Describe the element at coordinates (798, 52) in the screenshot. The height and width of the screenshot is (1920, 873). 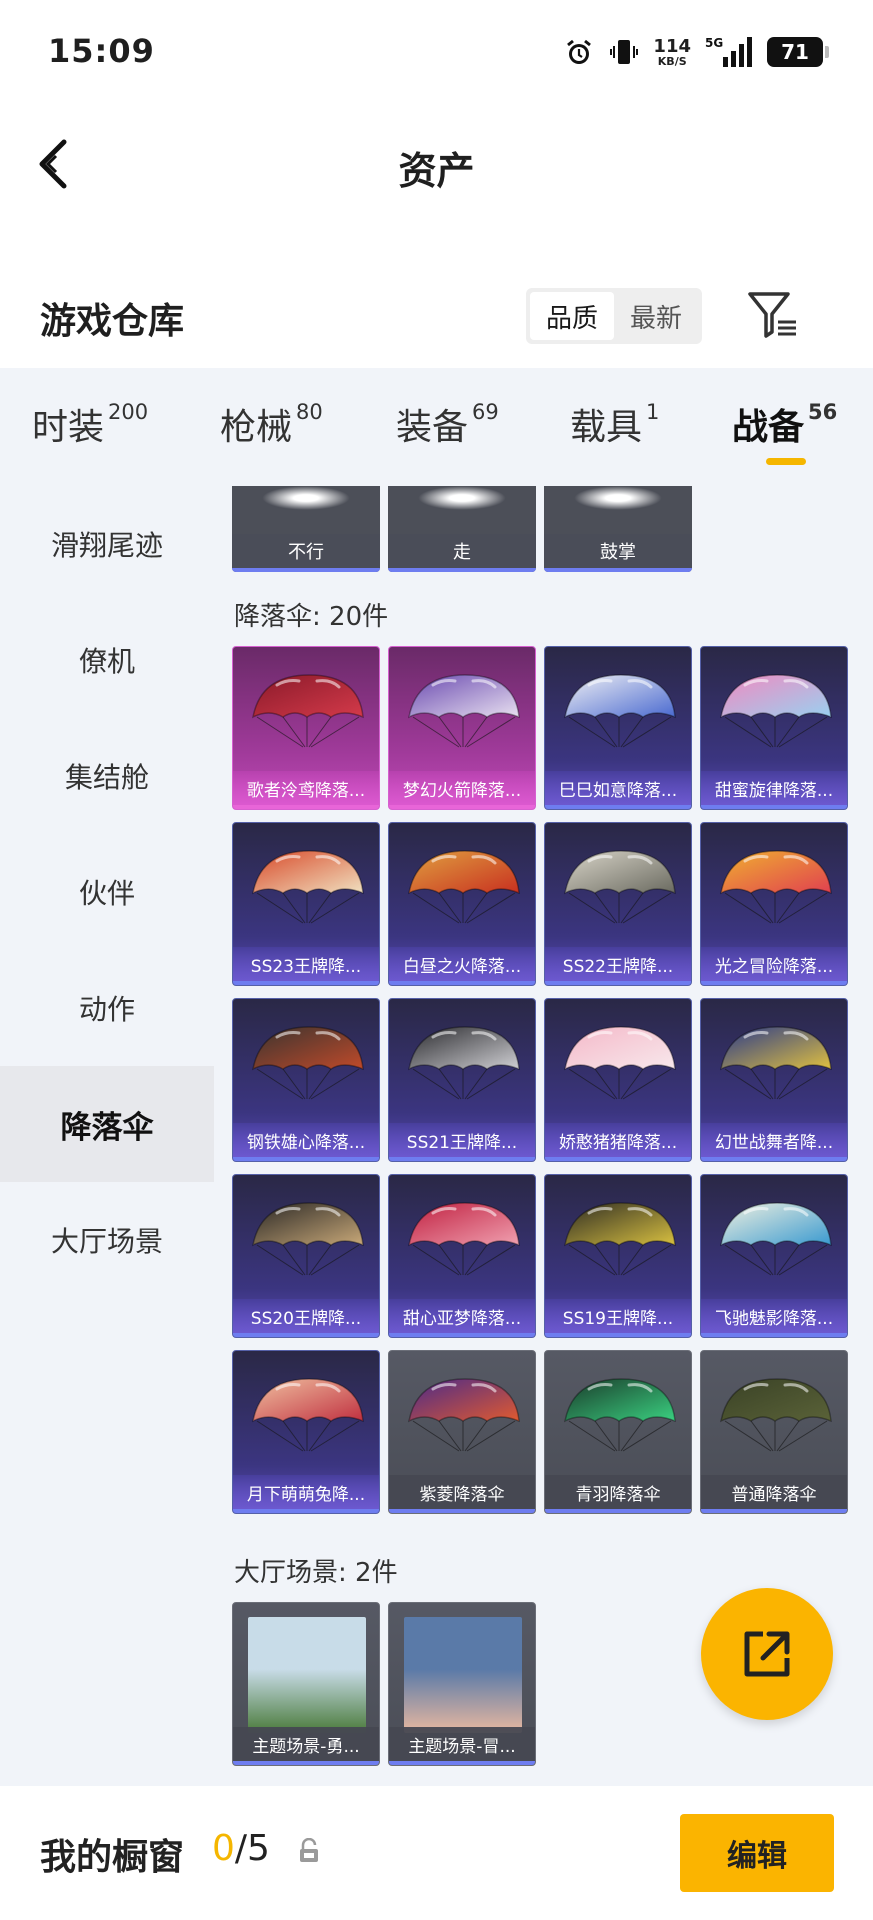
I see `battery-indicator: 71` at that location.